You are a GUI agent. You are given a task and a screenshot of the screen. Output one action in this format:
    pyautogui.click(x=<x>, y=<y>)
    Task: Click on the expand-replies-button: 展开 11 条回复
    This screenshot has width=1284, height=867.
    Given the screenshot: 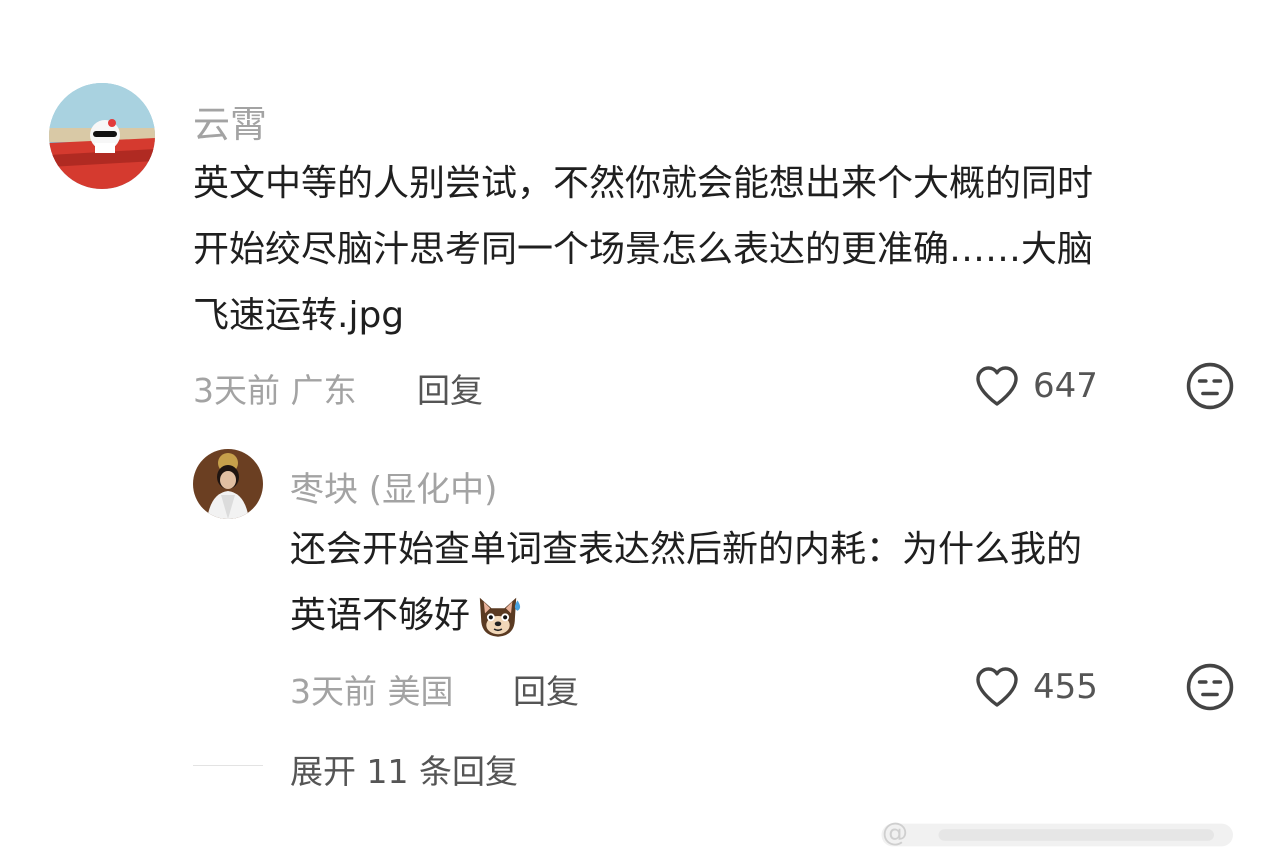 What is the action you would take?
    pyautogui.click(x=404, y=769)
    